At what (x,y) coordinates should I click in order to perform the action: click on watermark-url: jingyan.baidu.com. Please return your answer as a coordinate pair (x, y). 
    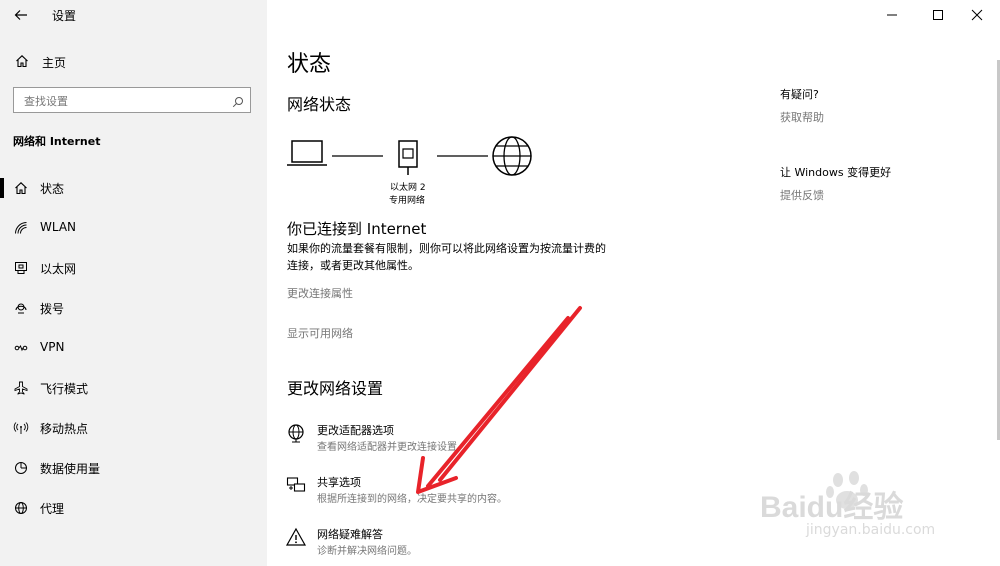
    Looking at the image, I should click on (871, 530).